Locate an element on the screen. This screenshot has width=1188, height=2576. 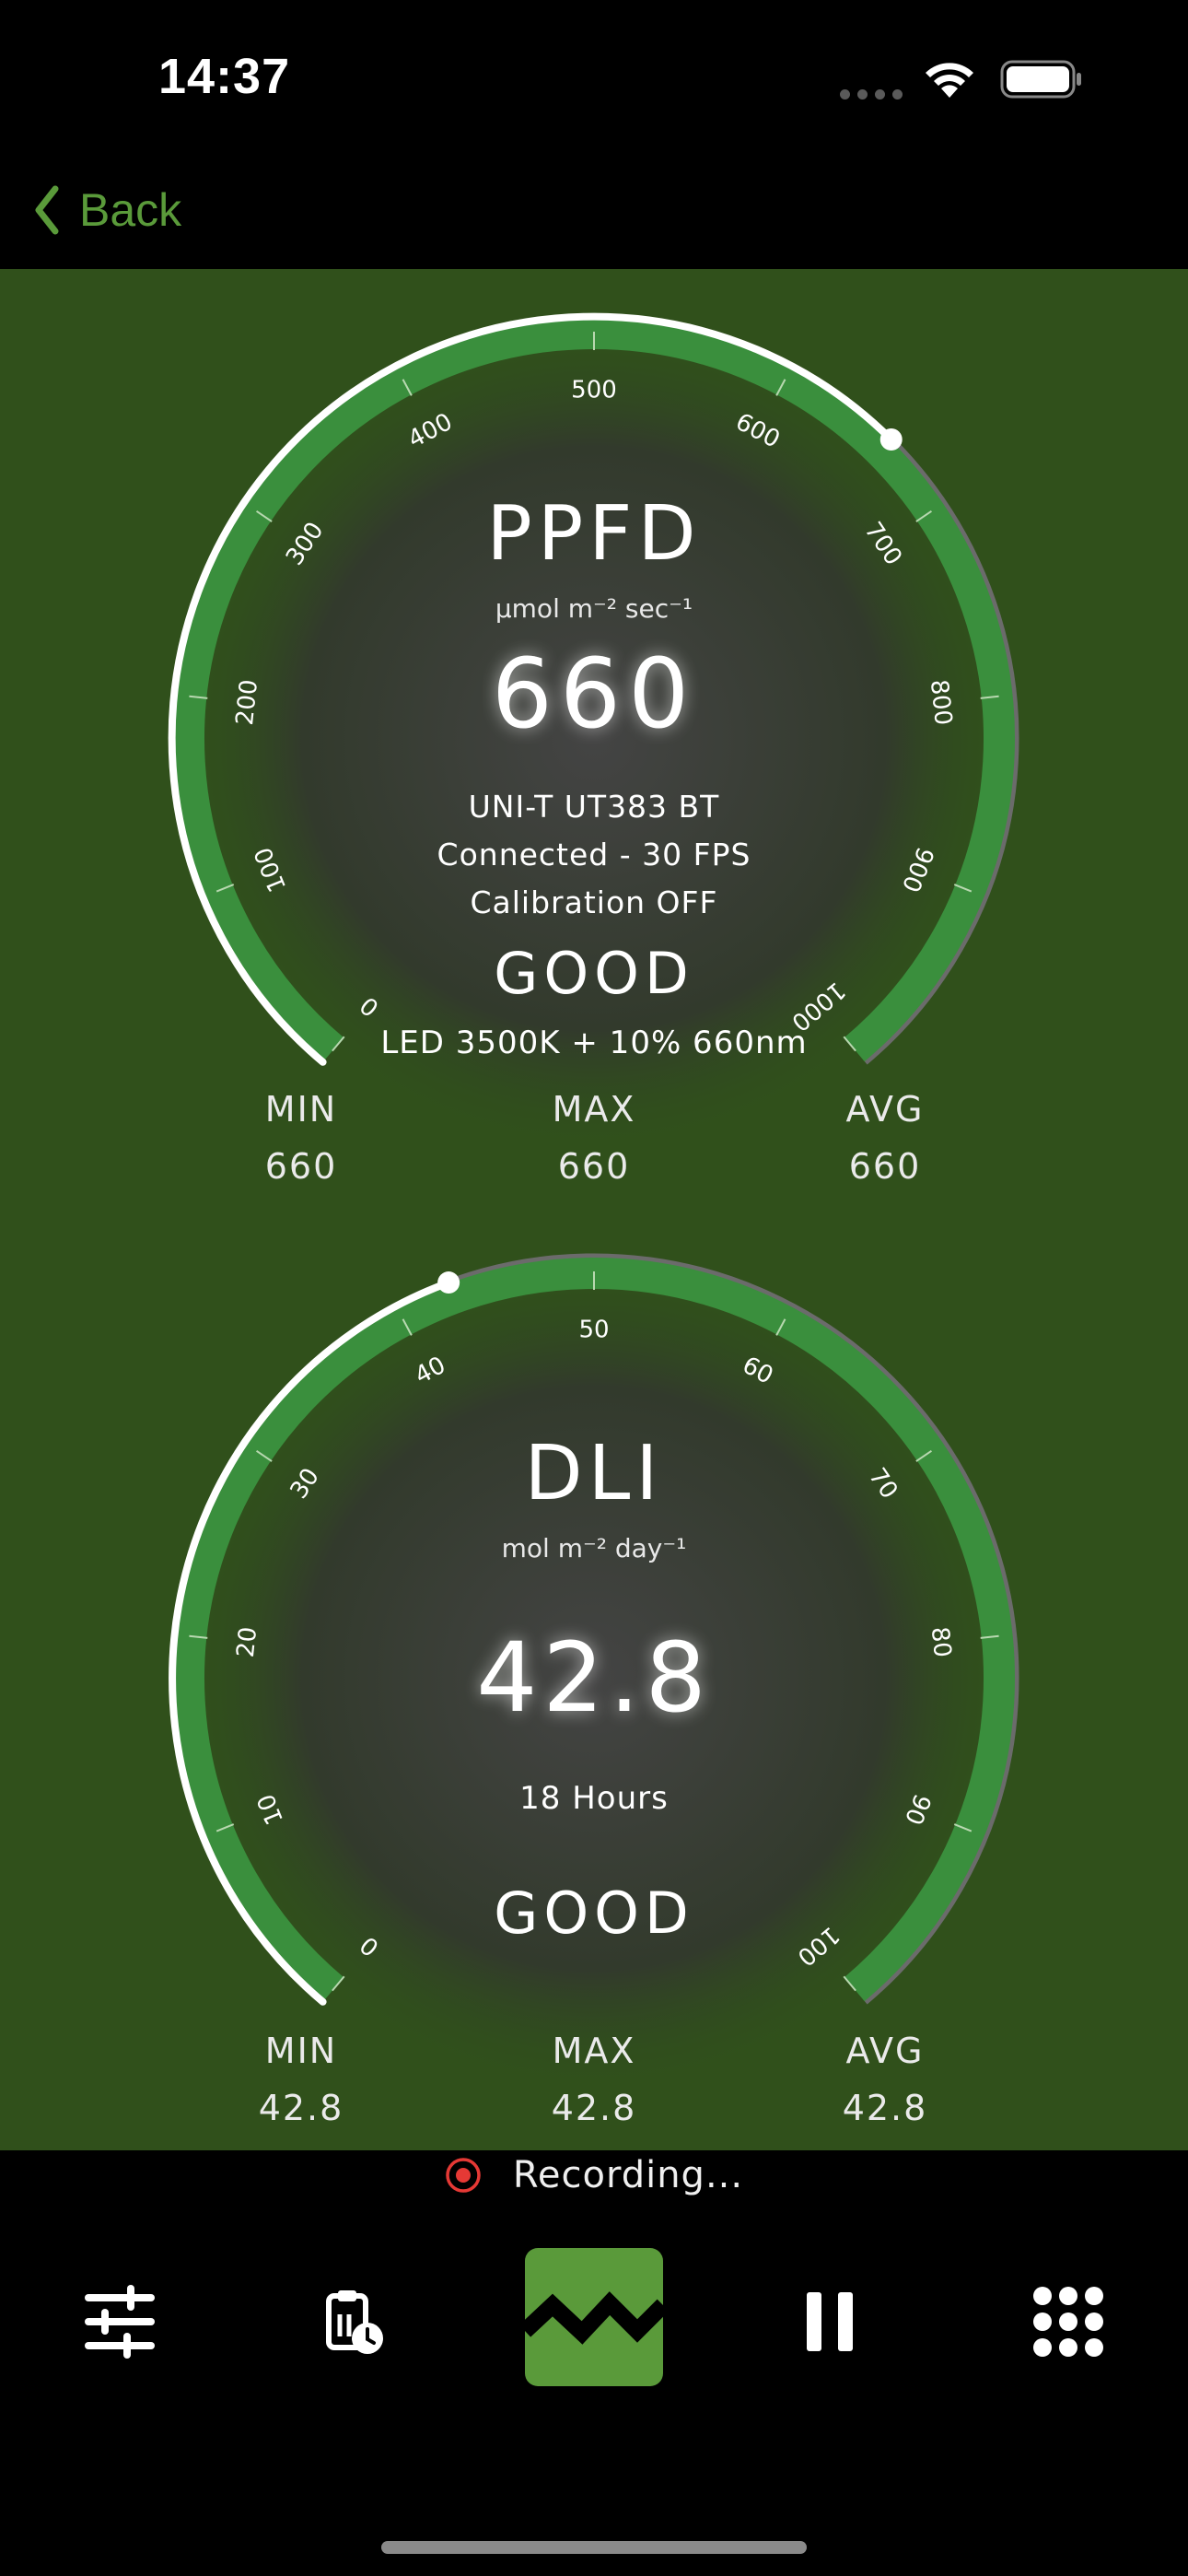
dli-unit: mol m⁻² day⁻¹ is located at coordinates (594, 1548).